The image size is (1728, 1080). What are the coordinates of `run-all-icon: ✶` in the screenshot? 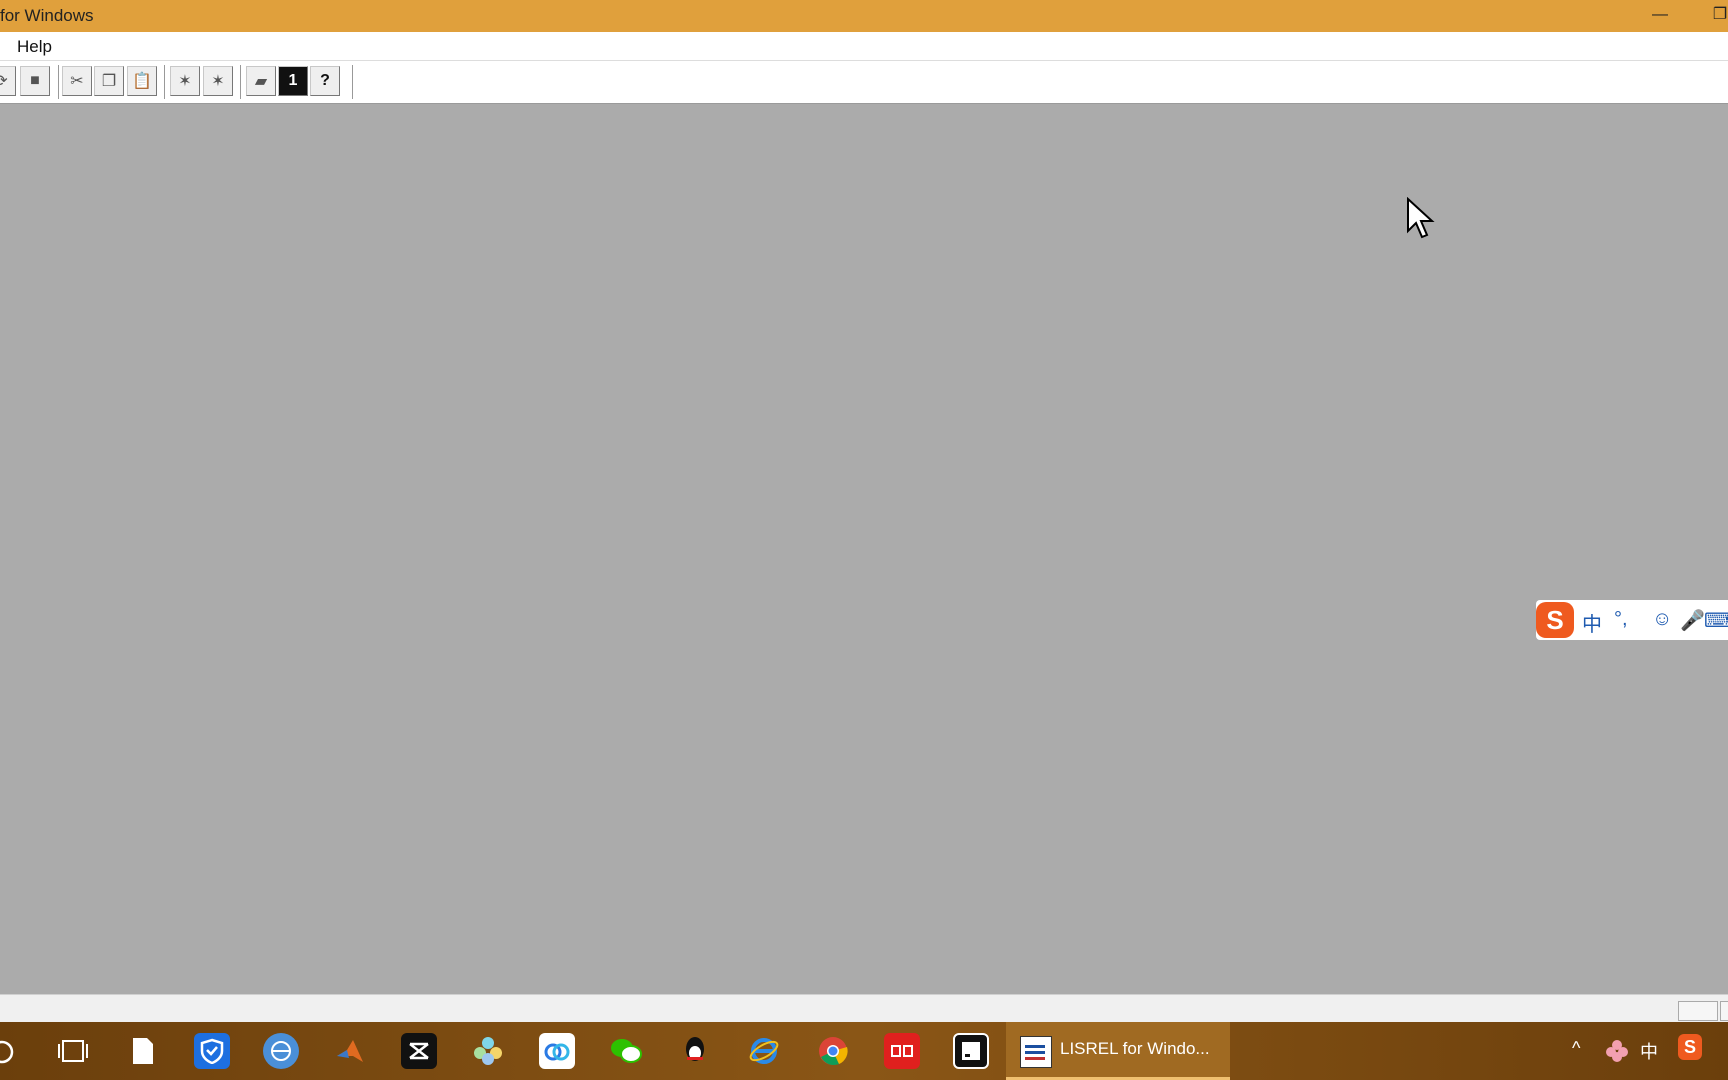 It's located at (218, 81).